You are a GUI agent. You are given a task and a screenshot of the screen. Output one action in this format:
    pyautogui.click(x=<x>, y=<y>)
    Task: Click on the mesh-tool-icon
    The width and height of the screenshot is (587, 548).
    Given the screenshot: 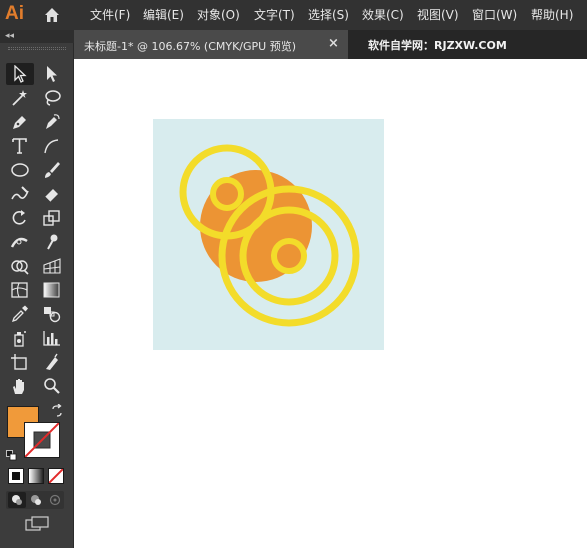 What is the action you would take?
    pyautogui.click(x=20, y=290)
    